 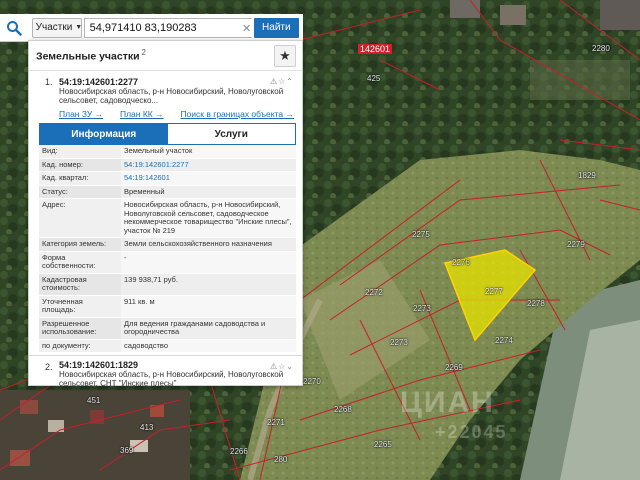 What do you see at coordinates (80, 328) in the screenshot?
I see `info-key: Разрешенное использование:` at bounding box center [80, 328].